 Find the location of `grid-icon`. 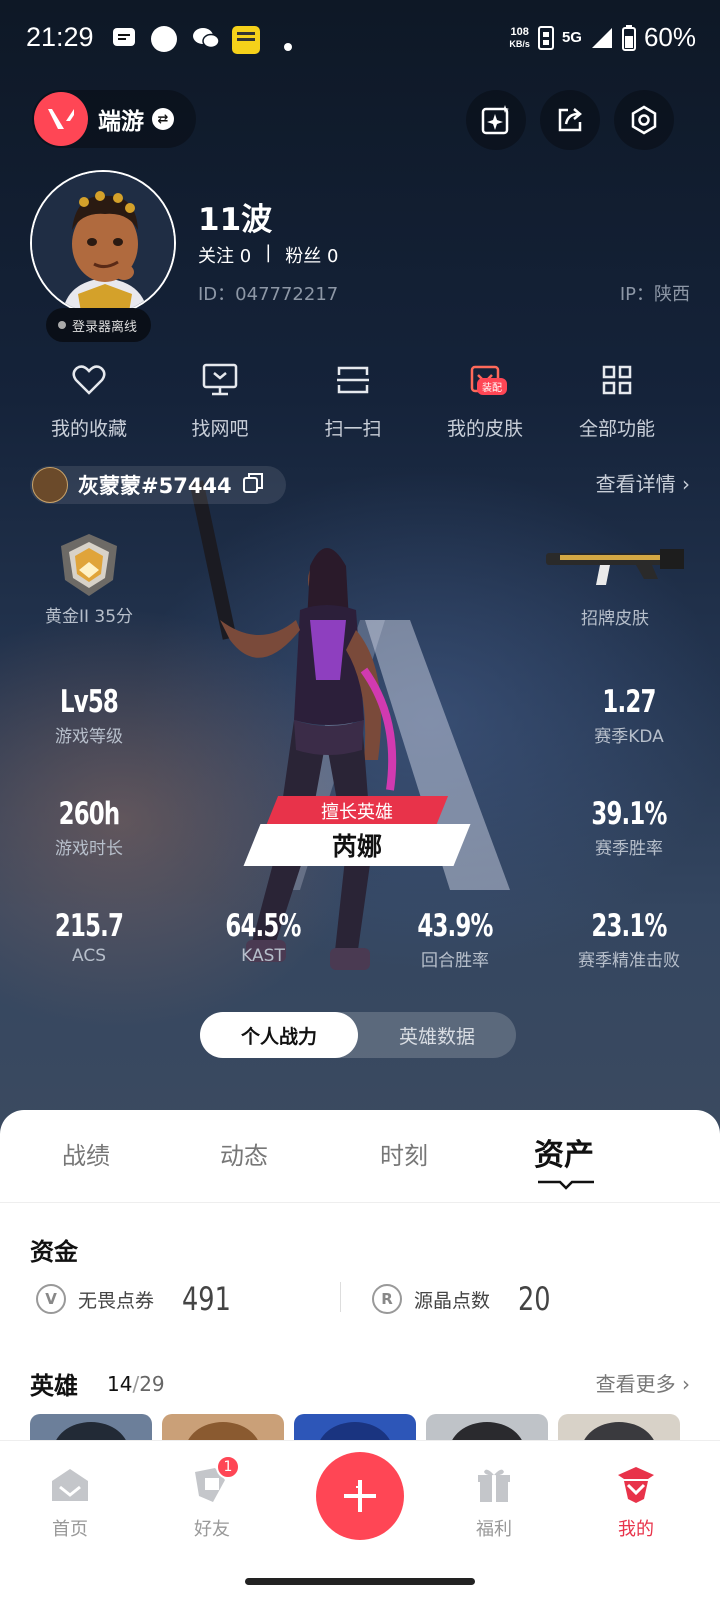

grid-icon is located at coordinates (617, 380).